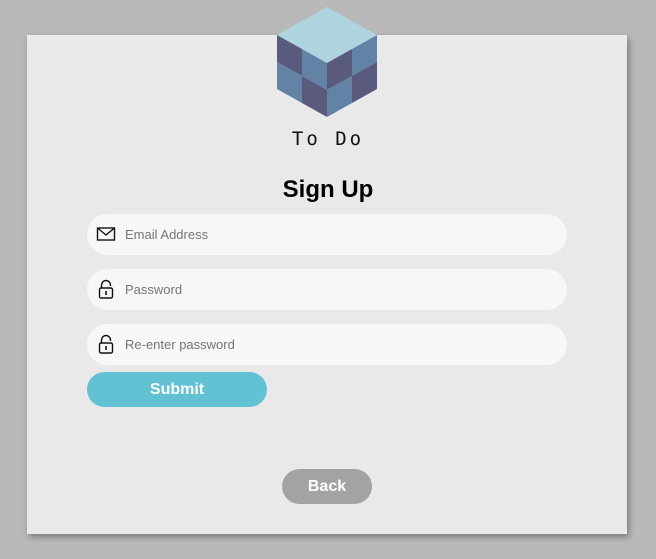  Describe the element at coordinates (335, 234) in the screenshot. I see `email-input` at that location.